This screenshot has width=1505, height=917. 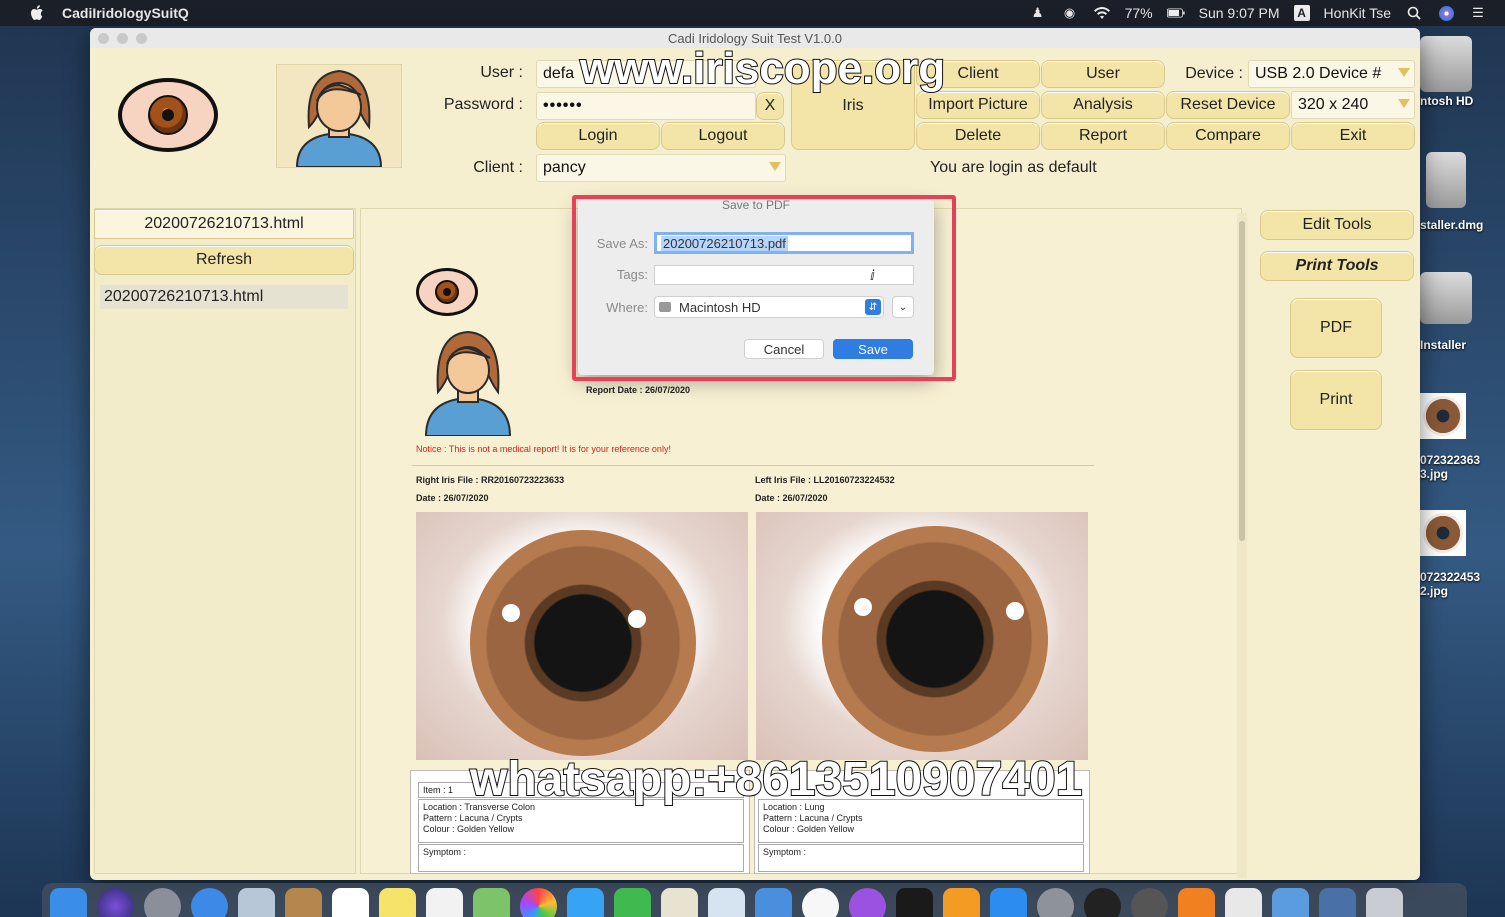 I want to click on desktop-item-macintosh-hd: ntosh HD, so click(x=1462, y=72).